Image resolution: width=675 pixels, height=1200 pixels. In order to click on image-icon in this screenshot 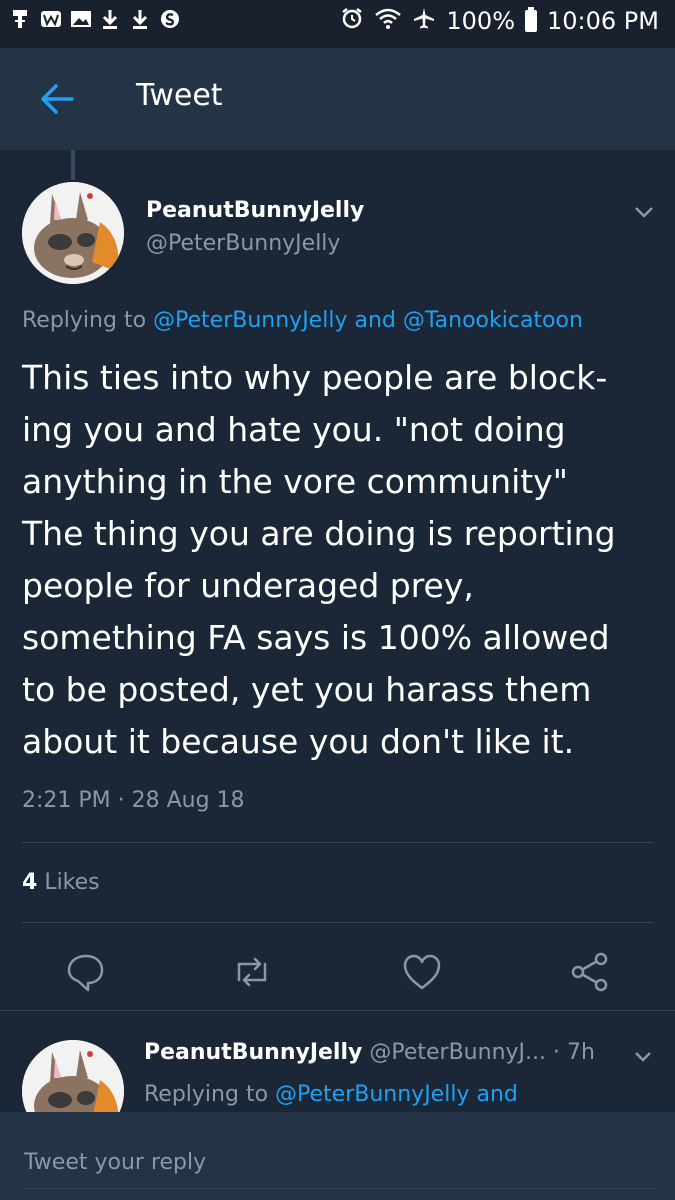, I will do `click(80, 19)`.